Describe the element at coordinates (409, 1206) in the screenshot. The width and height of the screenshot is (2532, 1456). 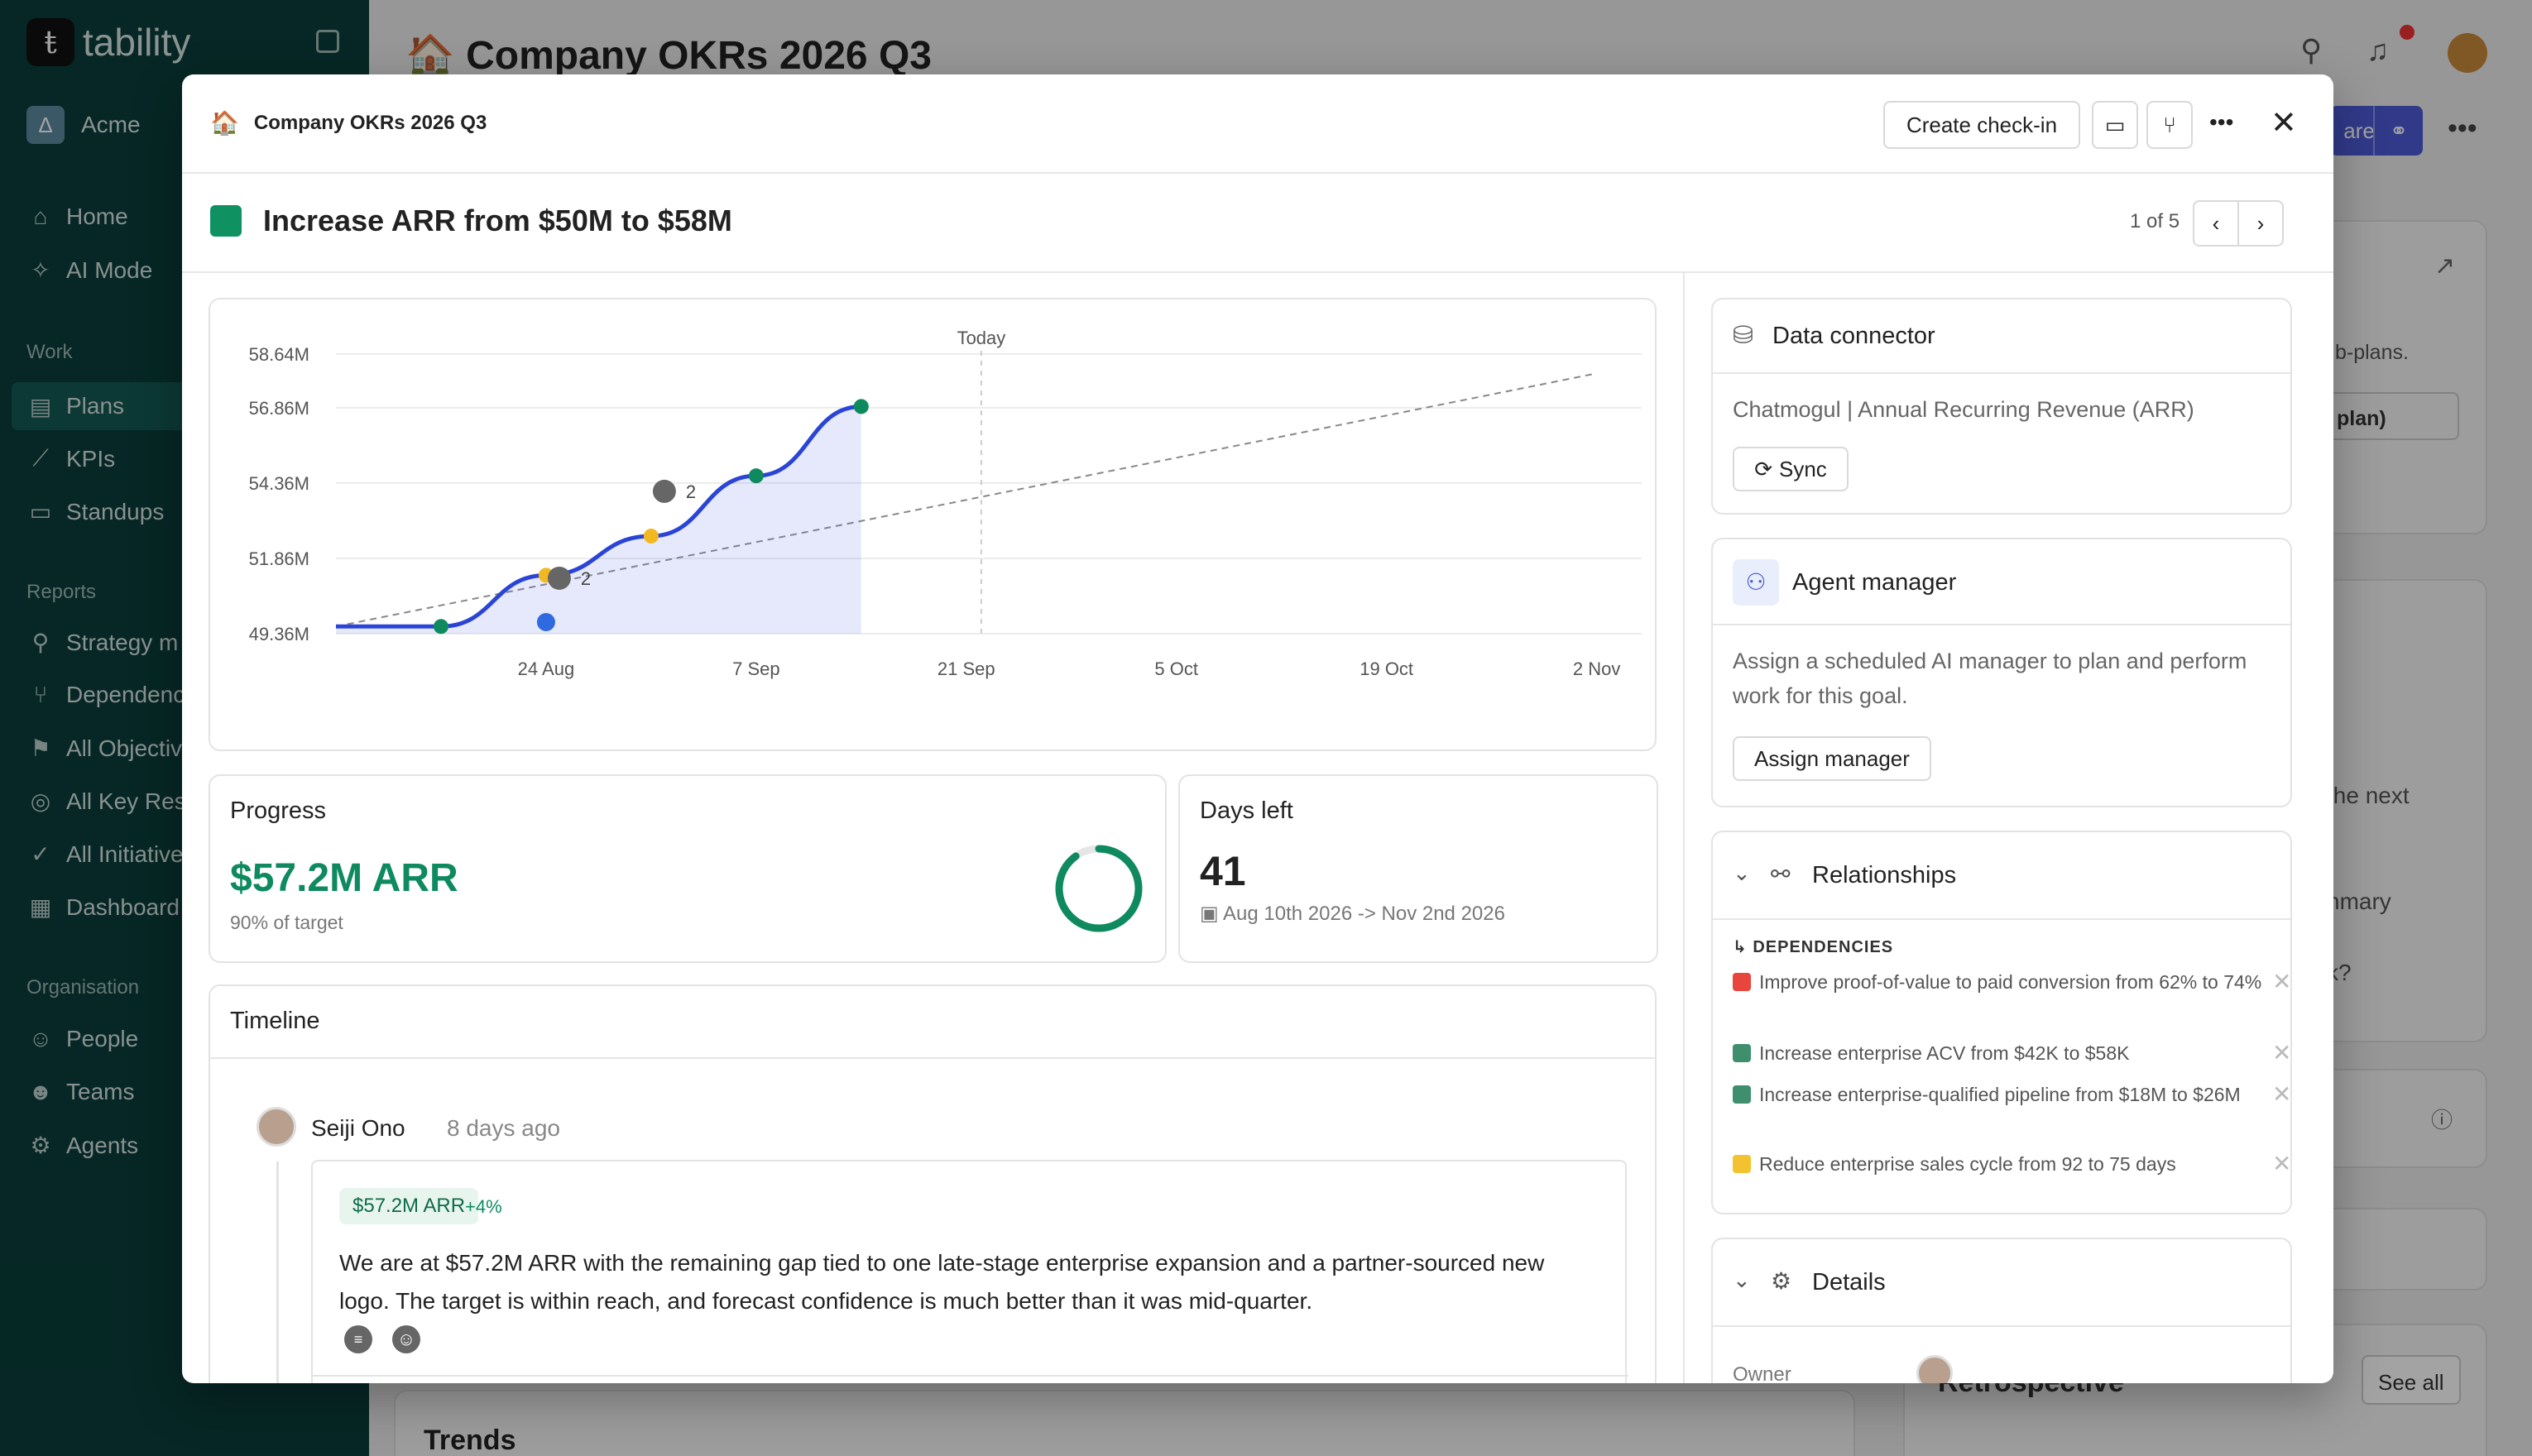
I see `checkin-value-tag: $57.2M ARR` at that location.